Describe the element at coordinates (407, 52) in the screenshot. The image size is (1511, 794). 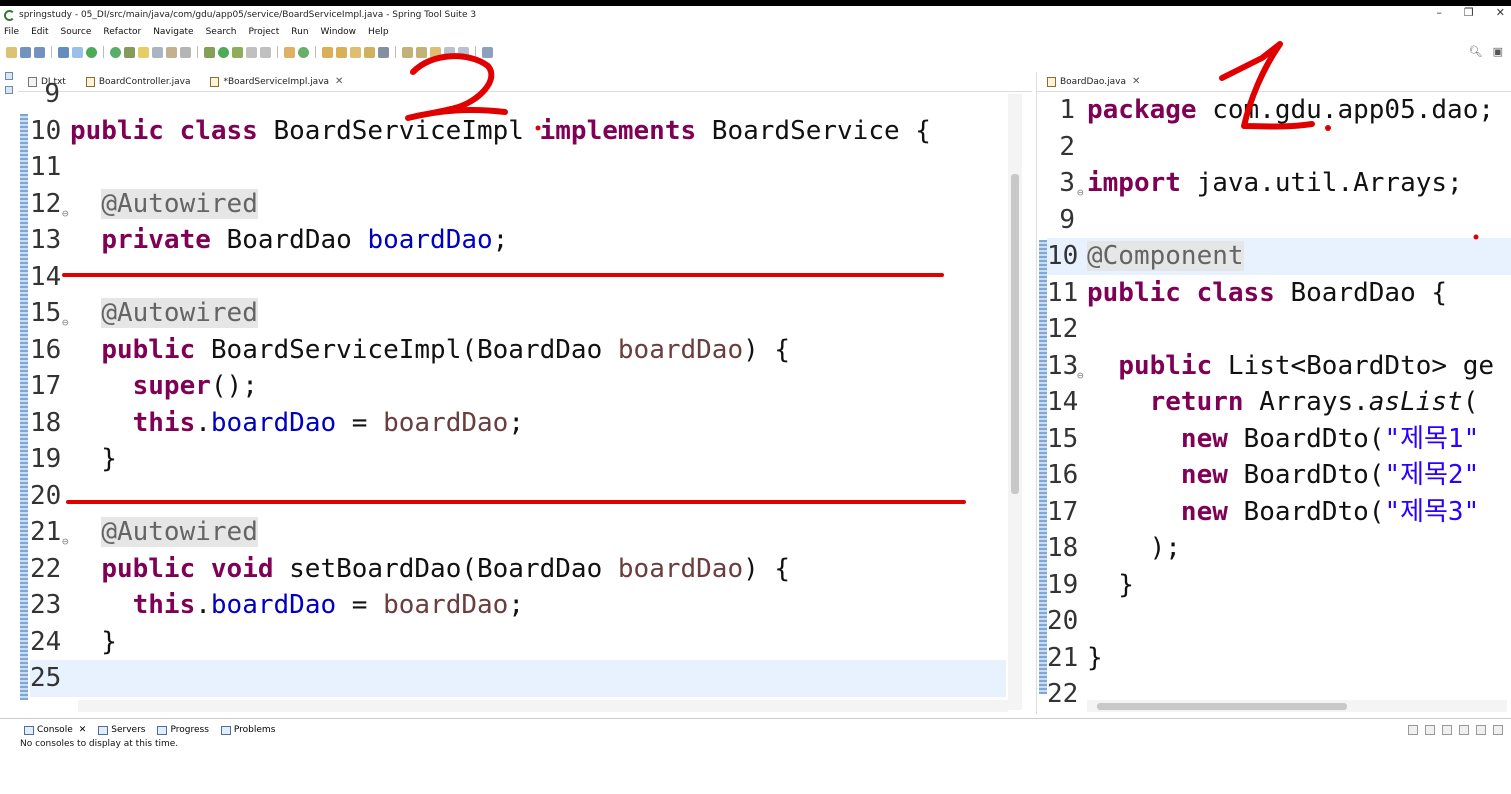
I see `next-annotation-icon` at that location.